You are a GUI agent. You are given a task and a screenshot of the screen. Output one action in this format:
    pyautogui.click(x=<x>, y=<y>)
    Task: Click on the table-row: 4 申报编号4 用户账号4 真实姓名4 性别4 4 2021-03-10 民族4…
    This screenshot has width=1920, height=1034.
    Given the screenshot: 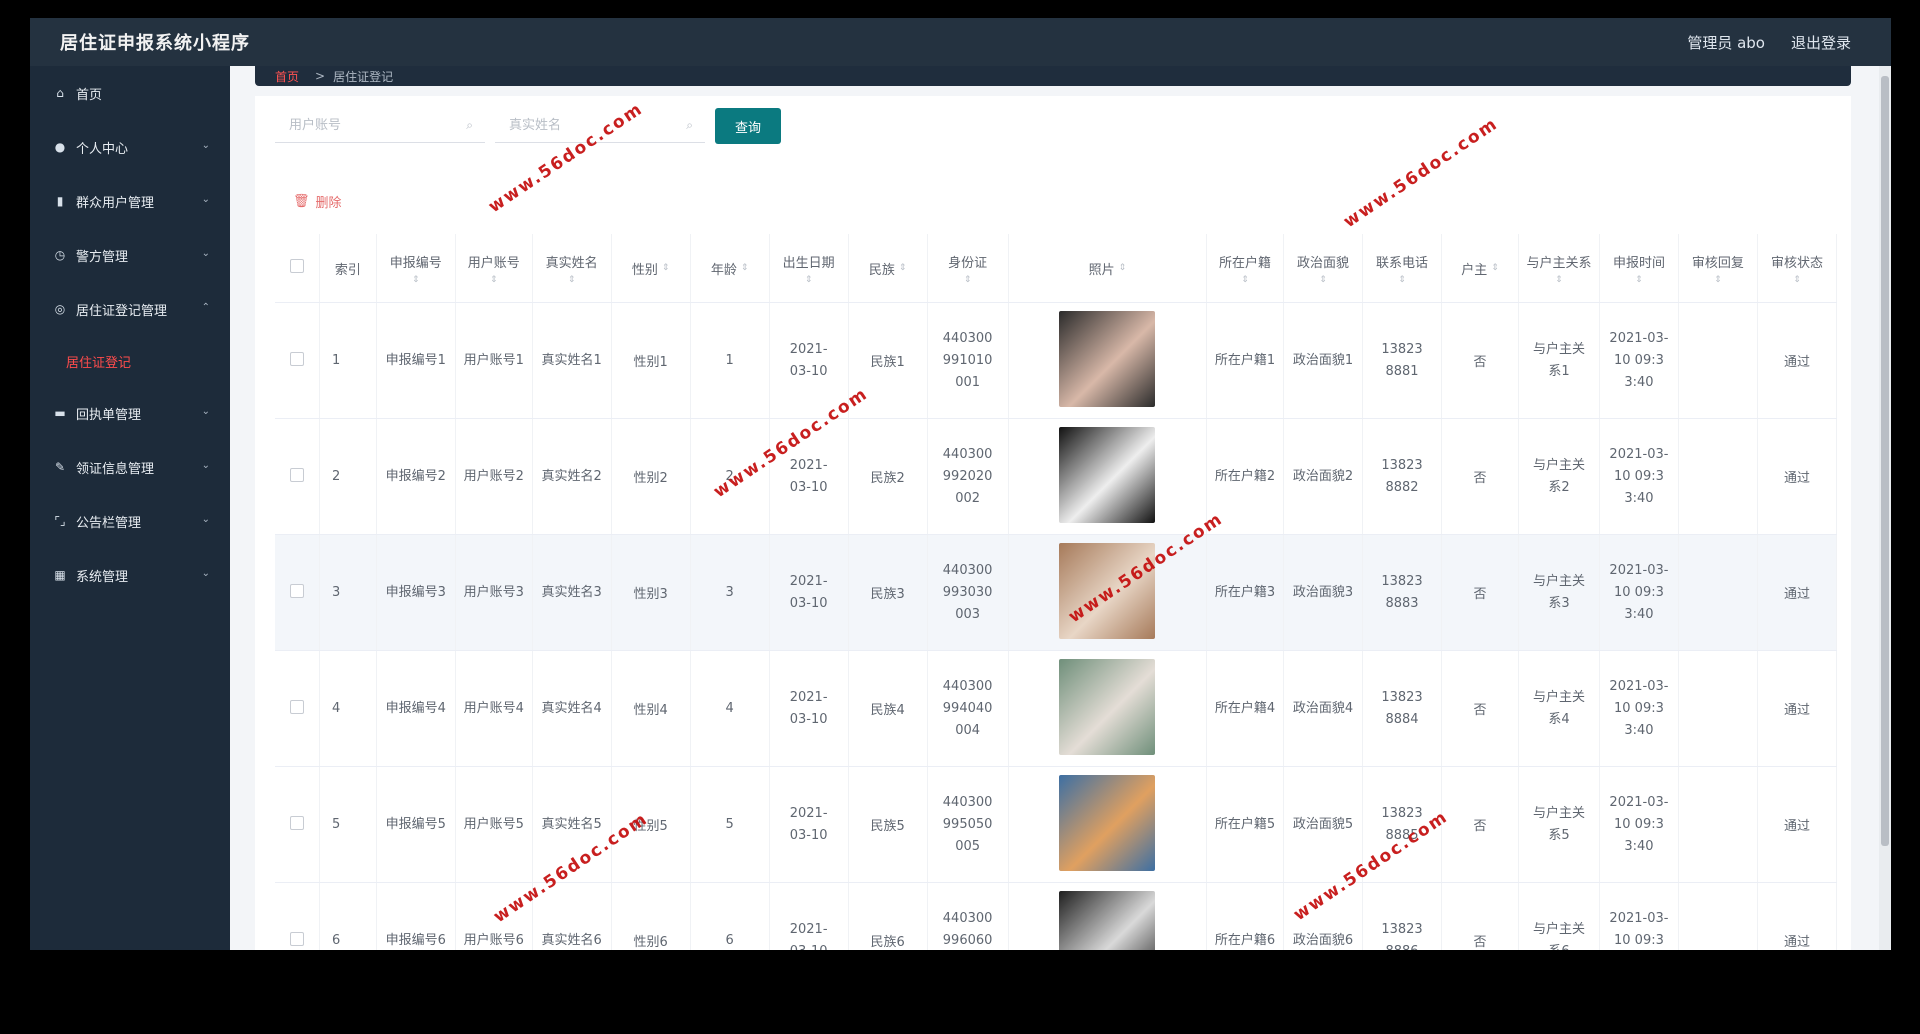 What is the action you would take?
    pyautogui.click(x=1056, y=708)
    